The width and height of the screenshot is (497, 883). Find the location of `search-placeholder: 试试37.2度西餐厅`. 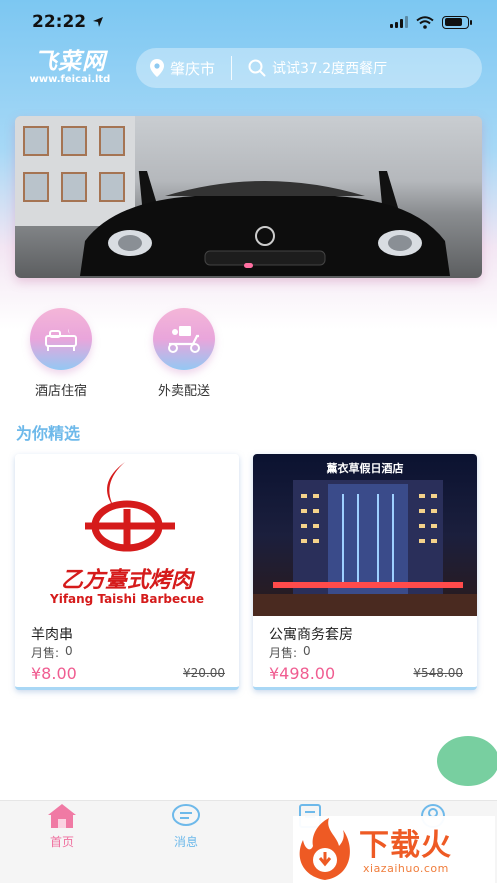

search-placeholder: 试试37.2度西餐厅 is located at coordinates (330, 69).